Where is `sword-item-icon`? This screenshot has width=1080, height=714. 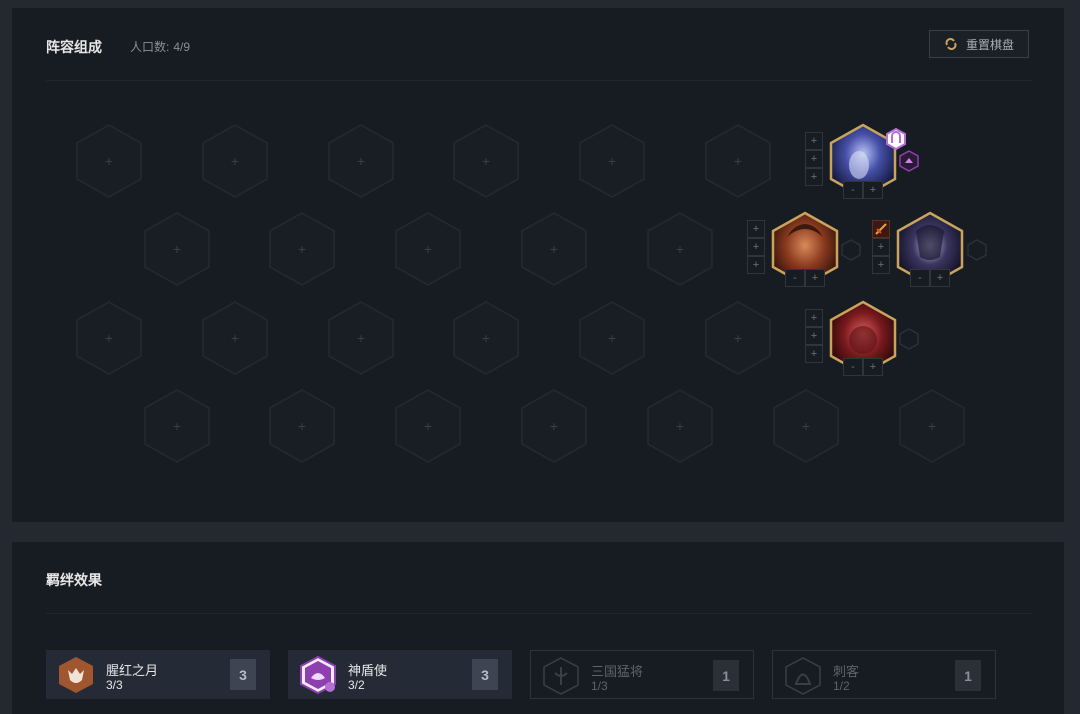 sword-item-icon is located at coordinates (881, 229).